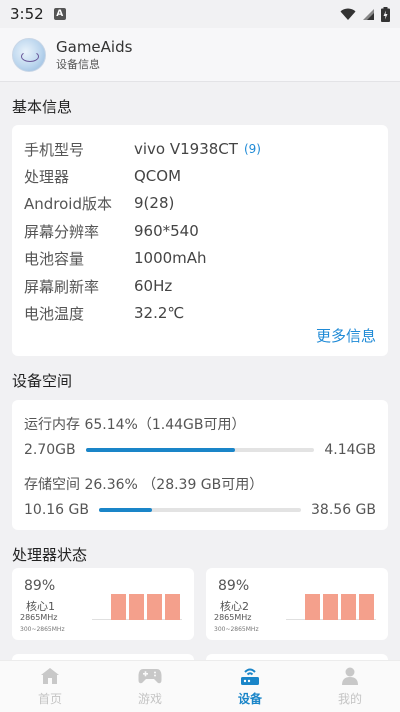 This screenshot has height=712, width=400. Describe the element at coordinates (56, 510) in the screenshot. I see `rom-used: 10.16 GB` at that location.